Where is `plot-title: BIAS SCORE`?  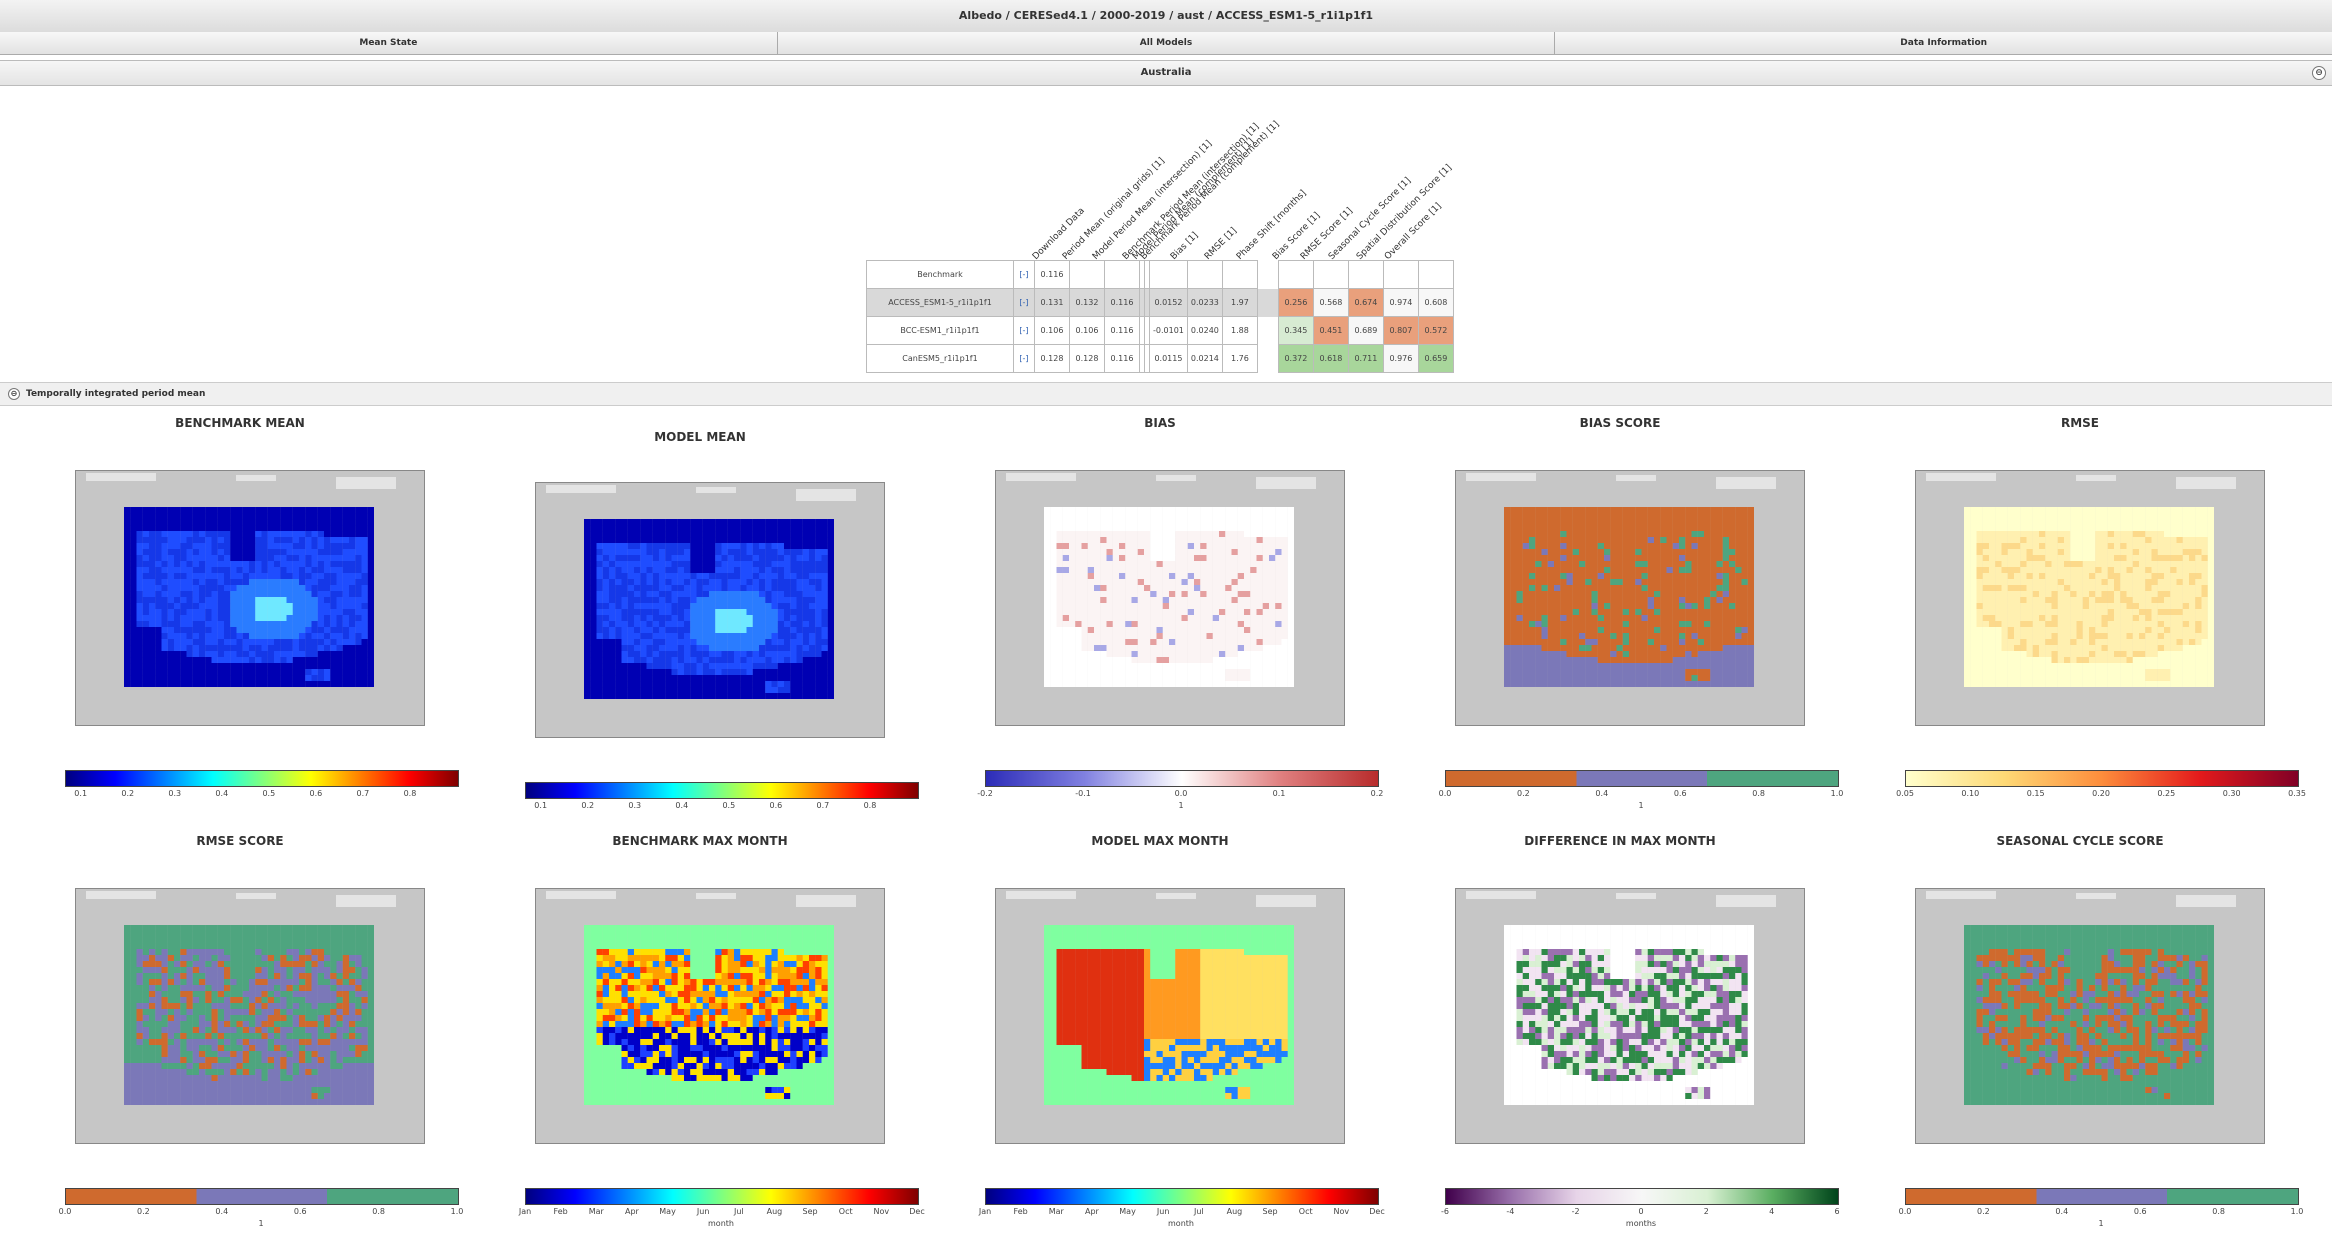 plot-title: BIAS SCORE is located at coordinates (1620, 423).